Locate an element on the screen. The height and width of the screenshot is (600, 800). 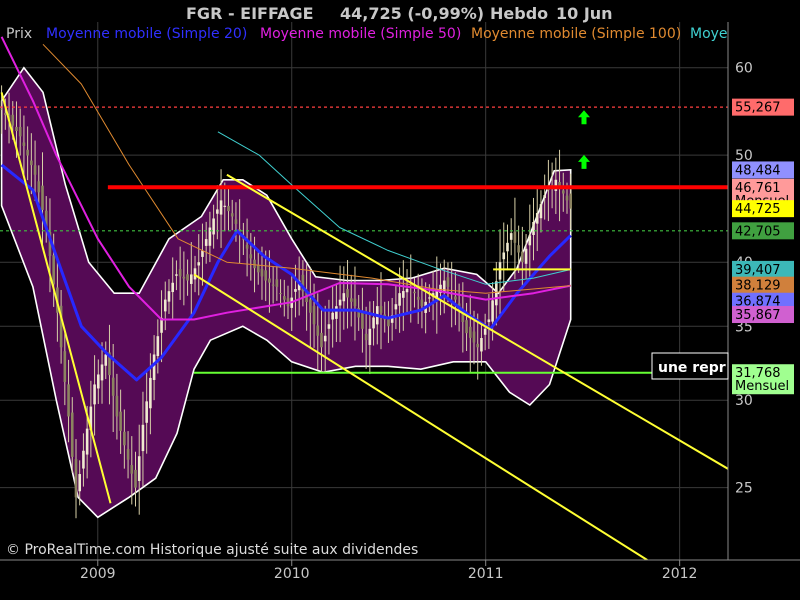
price-tag-label: 39,407 is located at coordinates (758, 270).